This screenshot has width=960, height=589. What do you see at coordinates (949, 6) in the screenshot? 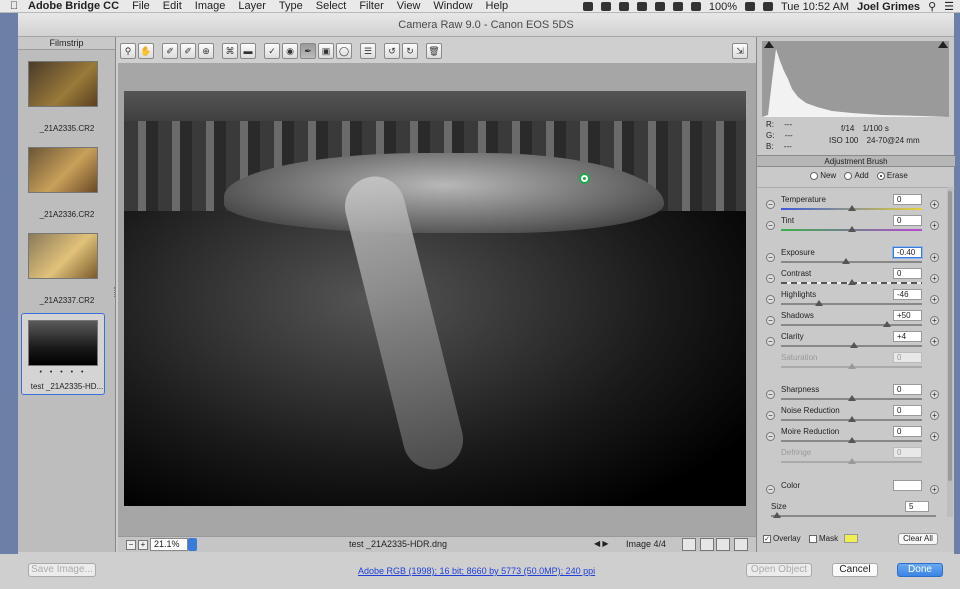
I see `list-icon: ☰` at bounding box center [949, 6].